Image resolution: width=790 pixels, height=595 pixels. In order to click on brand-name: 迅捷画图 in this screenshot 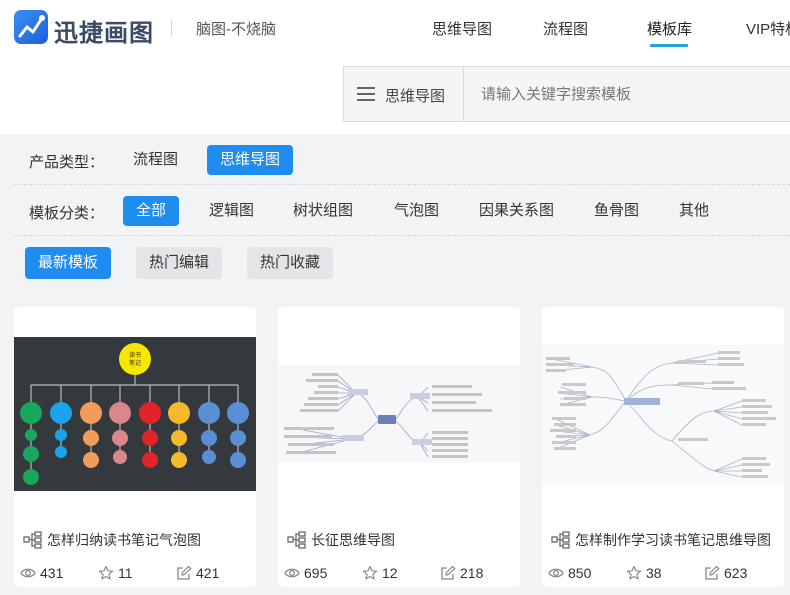, I will do `click(104, 30)`.